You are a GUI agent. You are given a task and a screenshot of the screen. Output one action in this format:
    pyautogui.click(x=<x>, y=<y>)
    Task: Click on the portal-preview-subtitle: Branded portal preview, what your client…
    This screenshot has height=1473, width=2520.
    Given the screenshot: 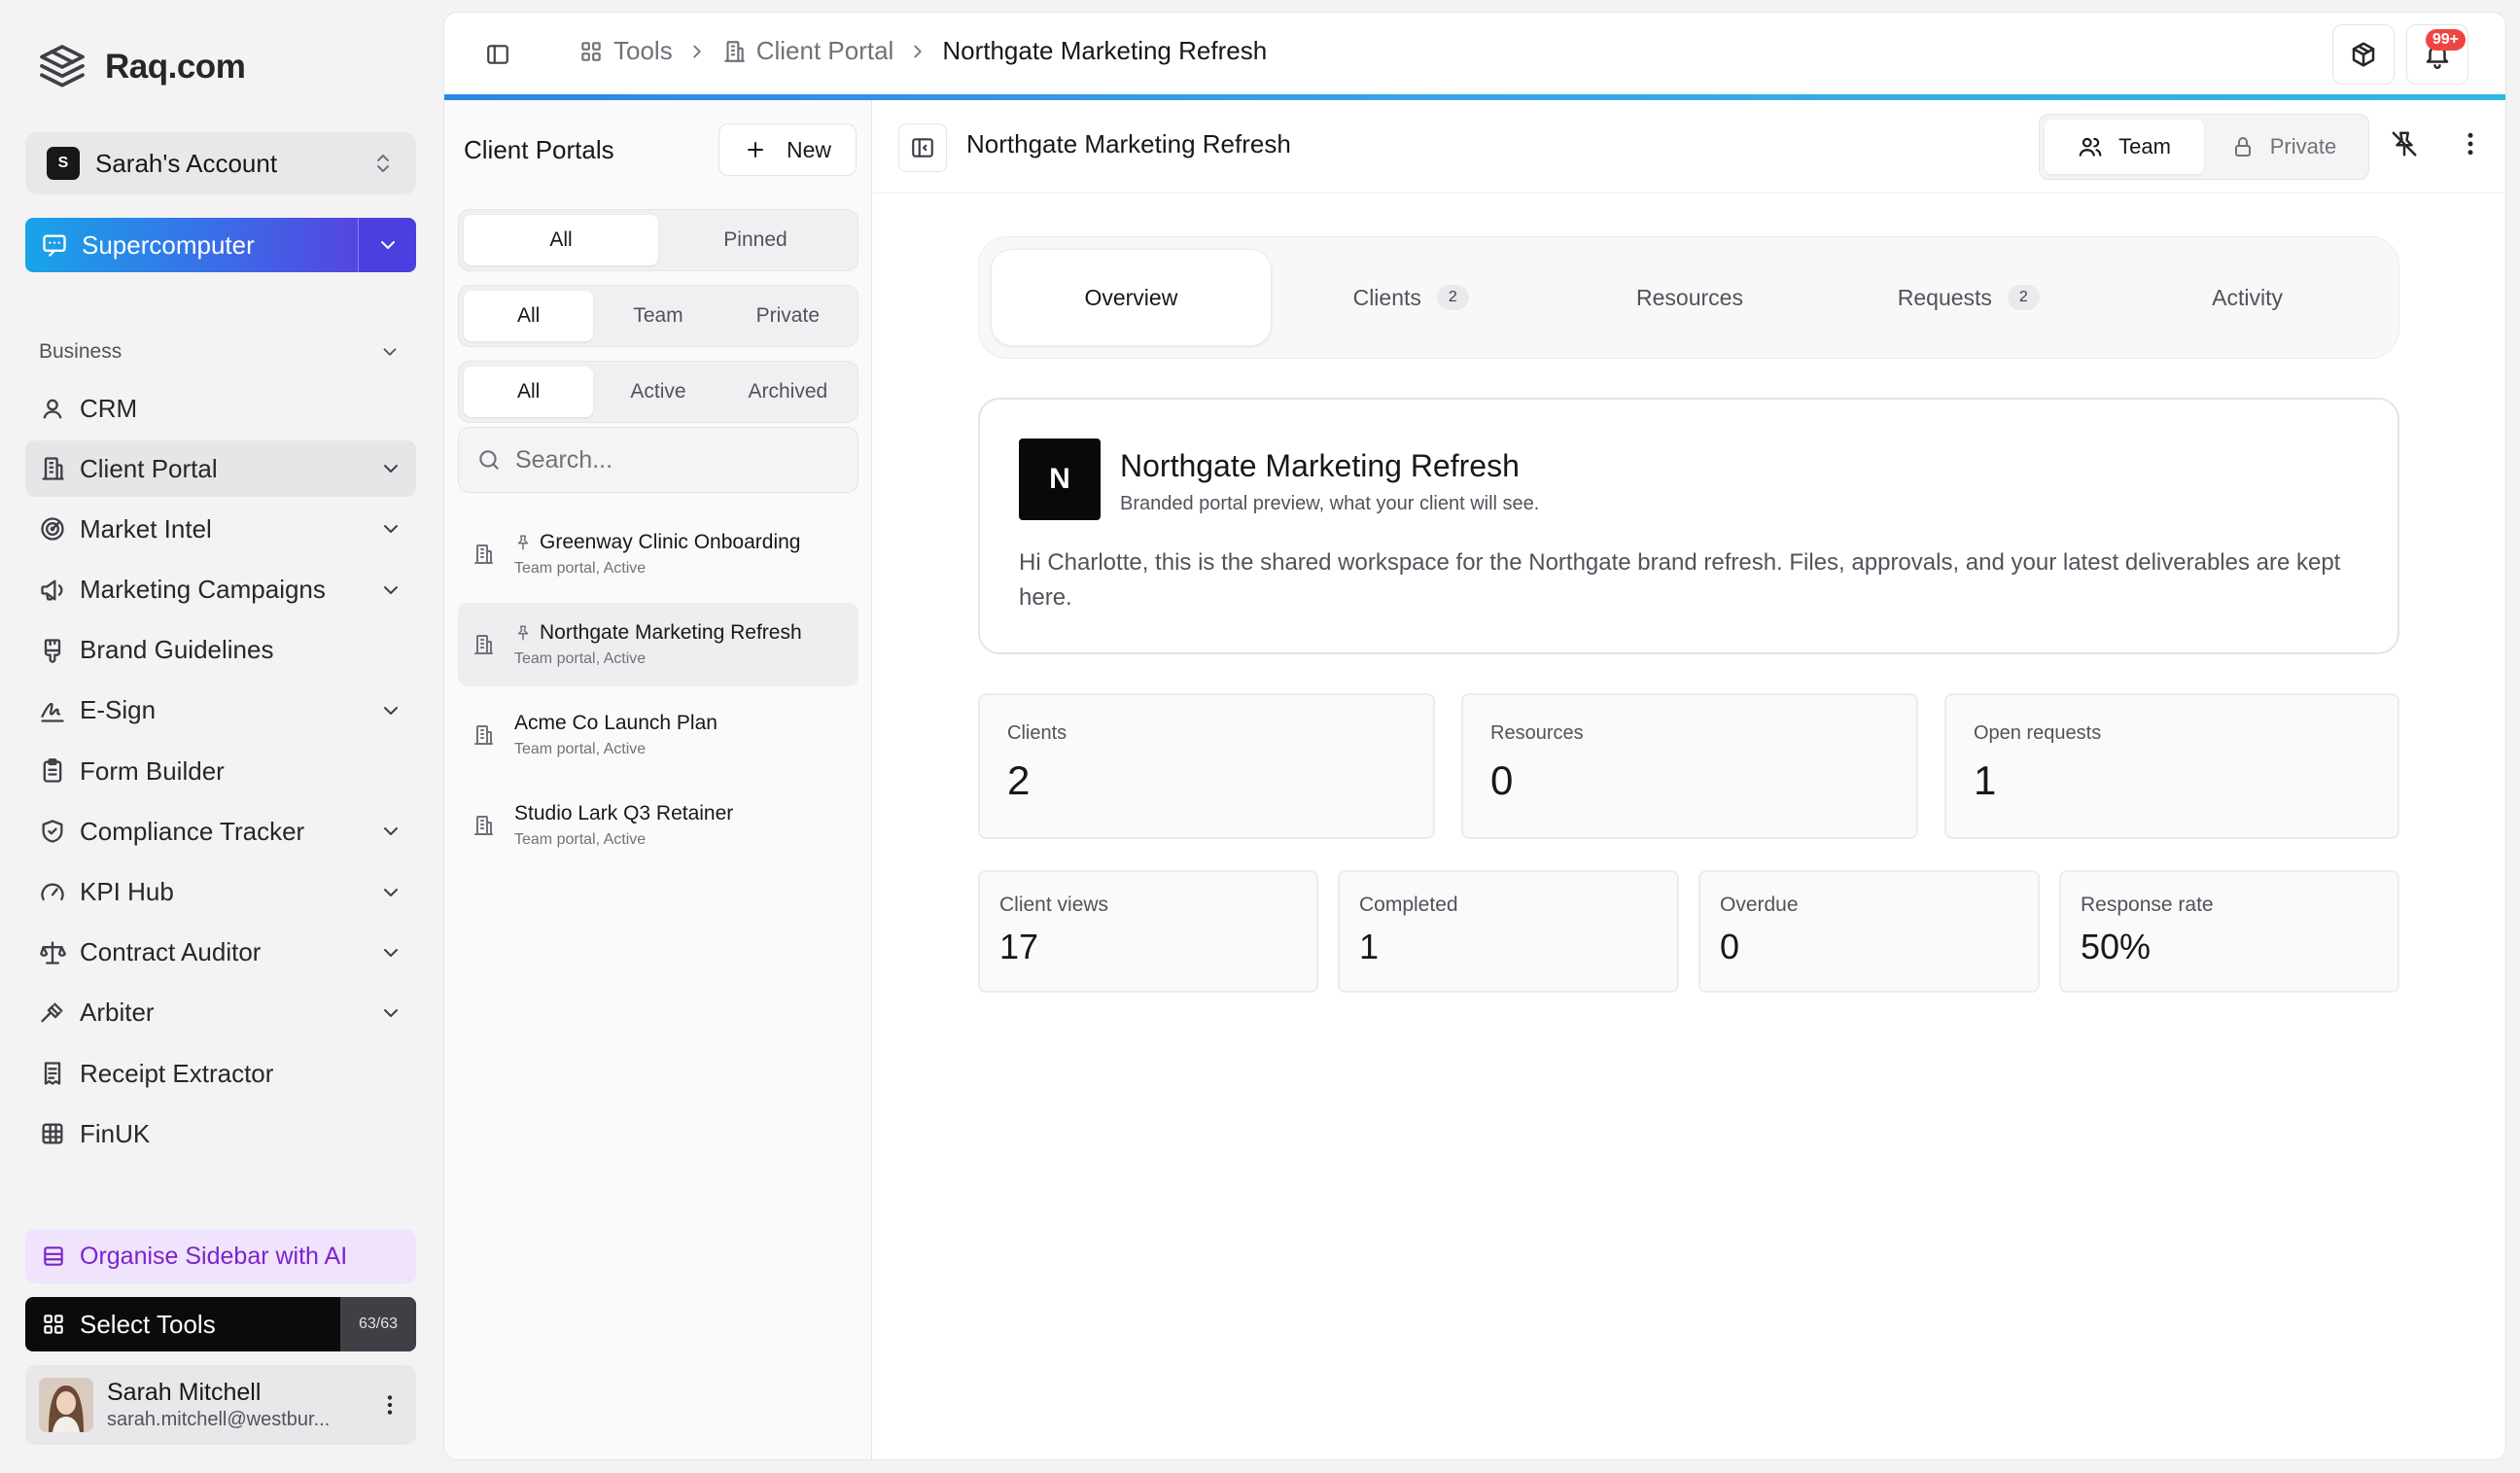 What is the action you would take?
    pyautogui.click(x=1330, y=503)
    